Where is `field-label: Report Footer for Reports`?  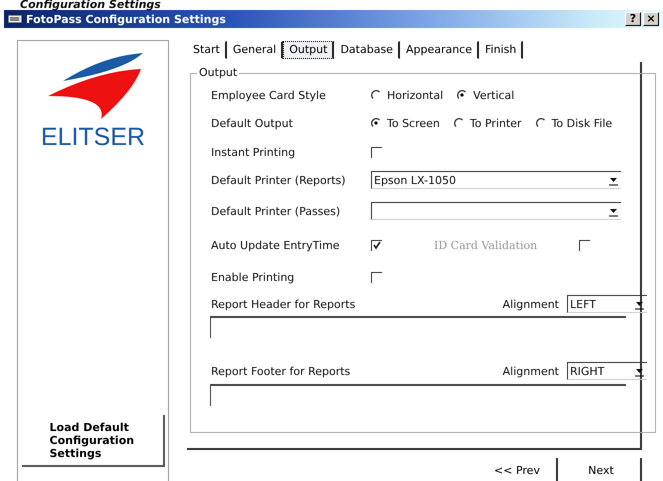
field-label: Report Footer for Reports is located at coordinates (280, 371).